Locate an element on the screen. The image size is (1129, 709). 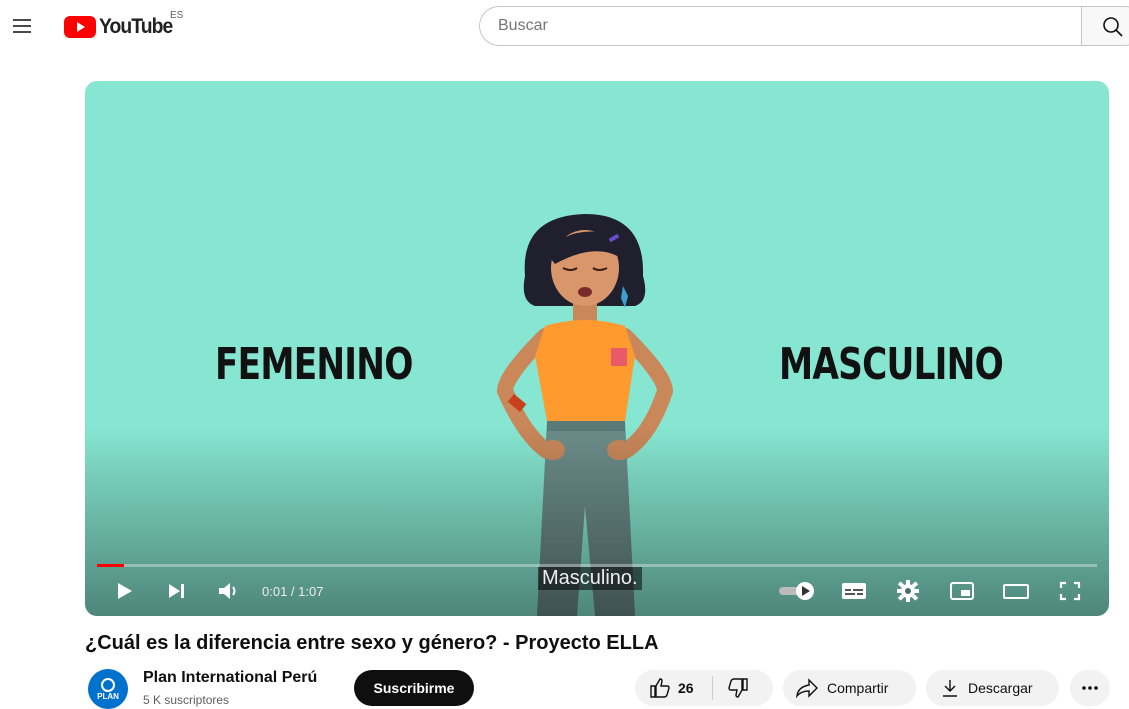
play-button is located at coordinates (124, 591).